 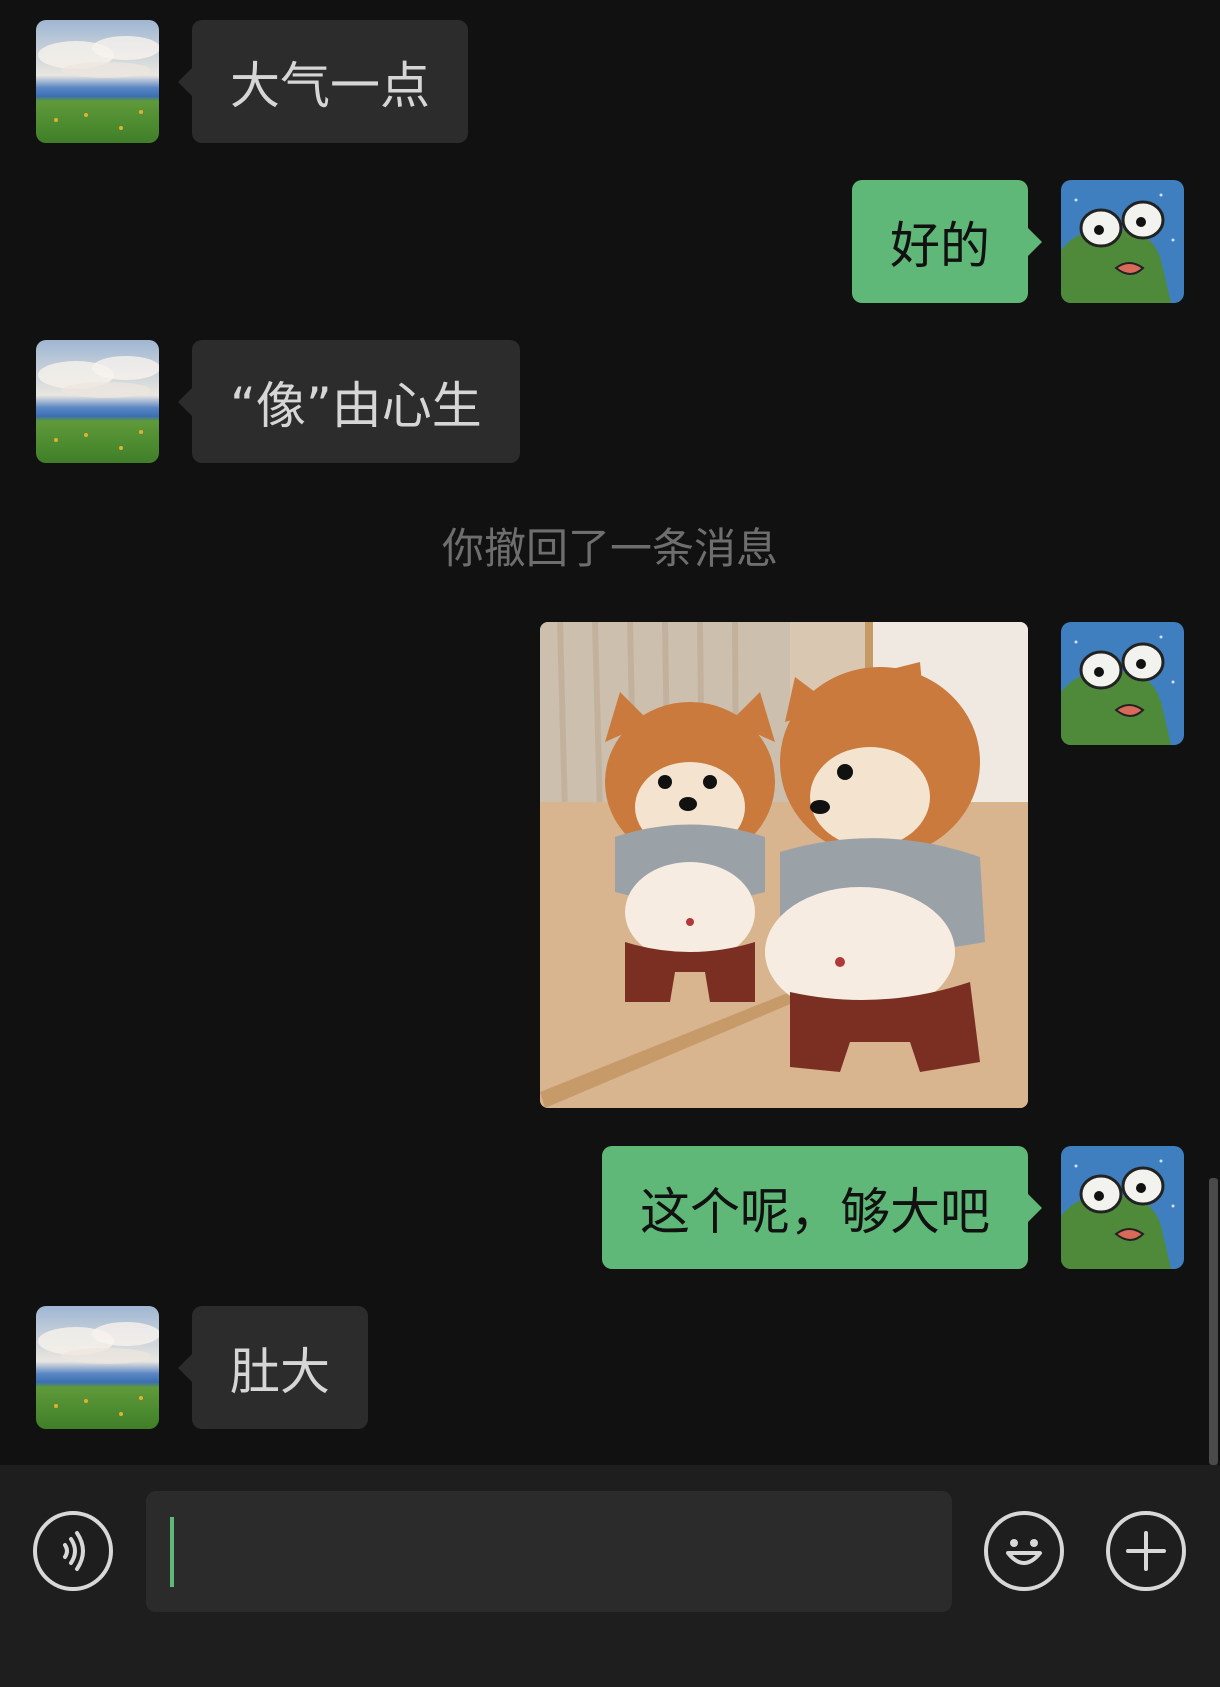 What do you see at coordinates (815, 1211) in the screenshot?
I see `message-text: 这个呢，够大吧` at bounding box center [815, 1211].